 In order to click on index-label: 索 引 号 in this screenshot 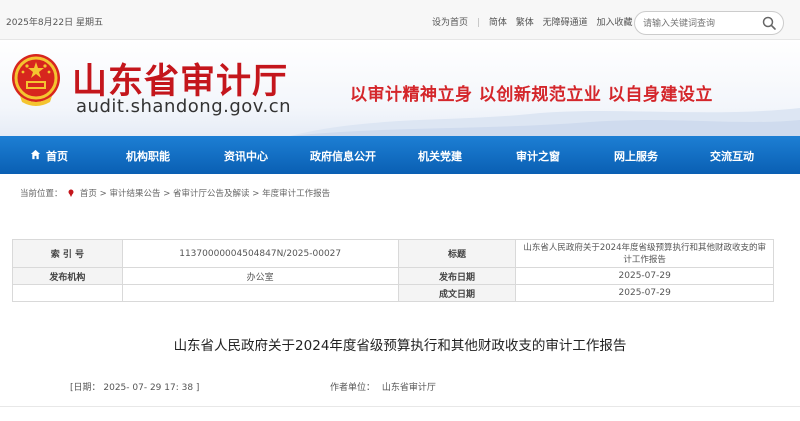, I will do `click(67, 253)`.